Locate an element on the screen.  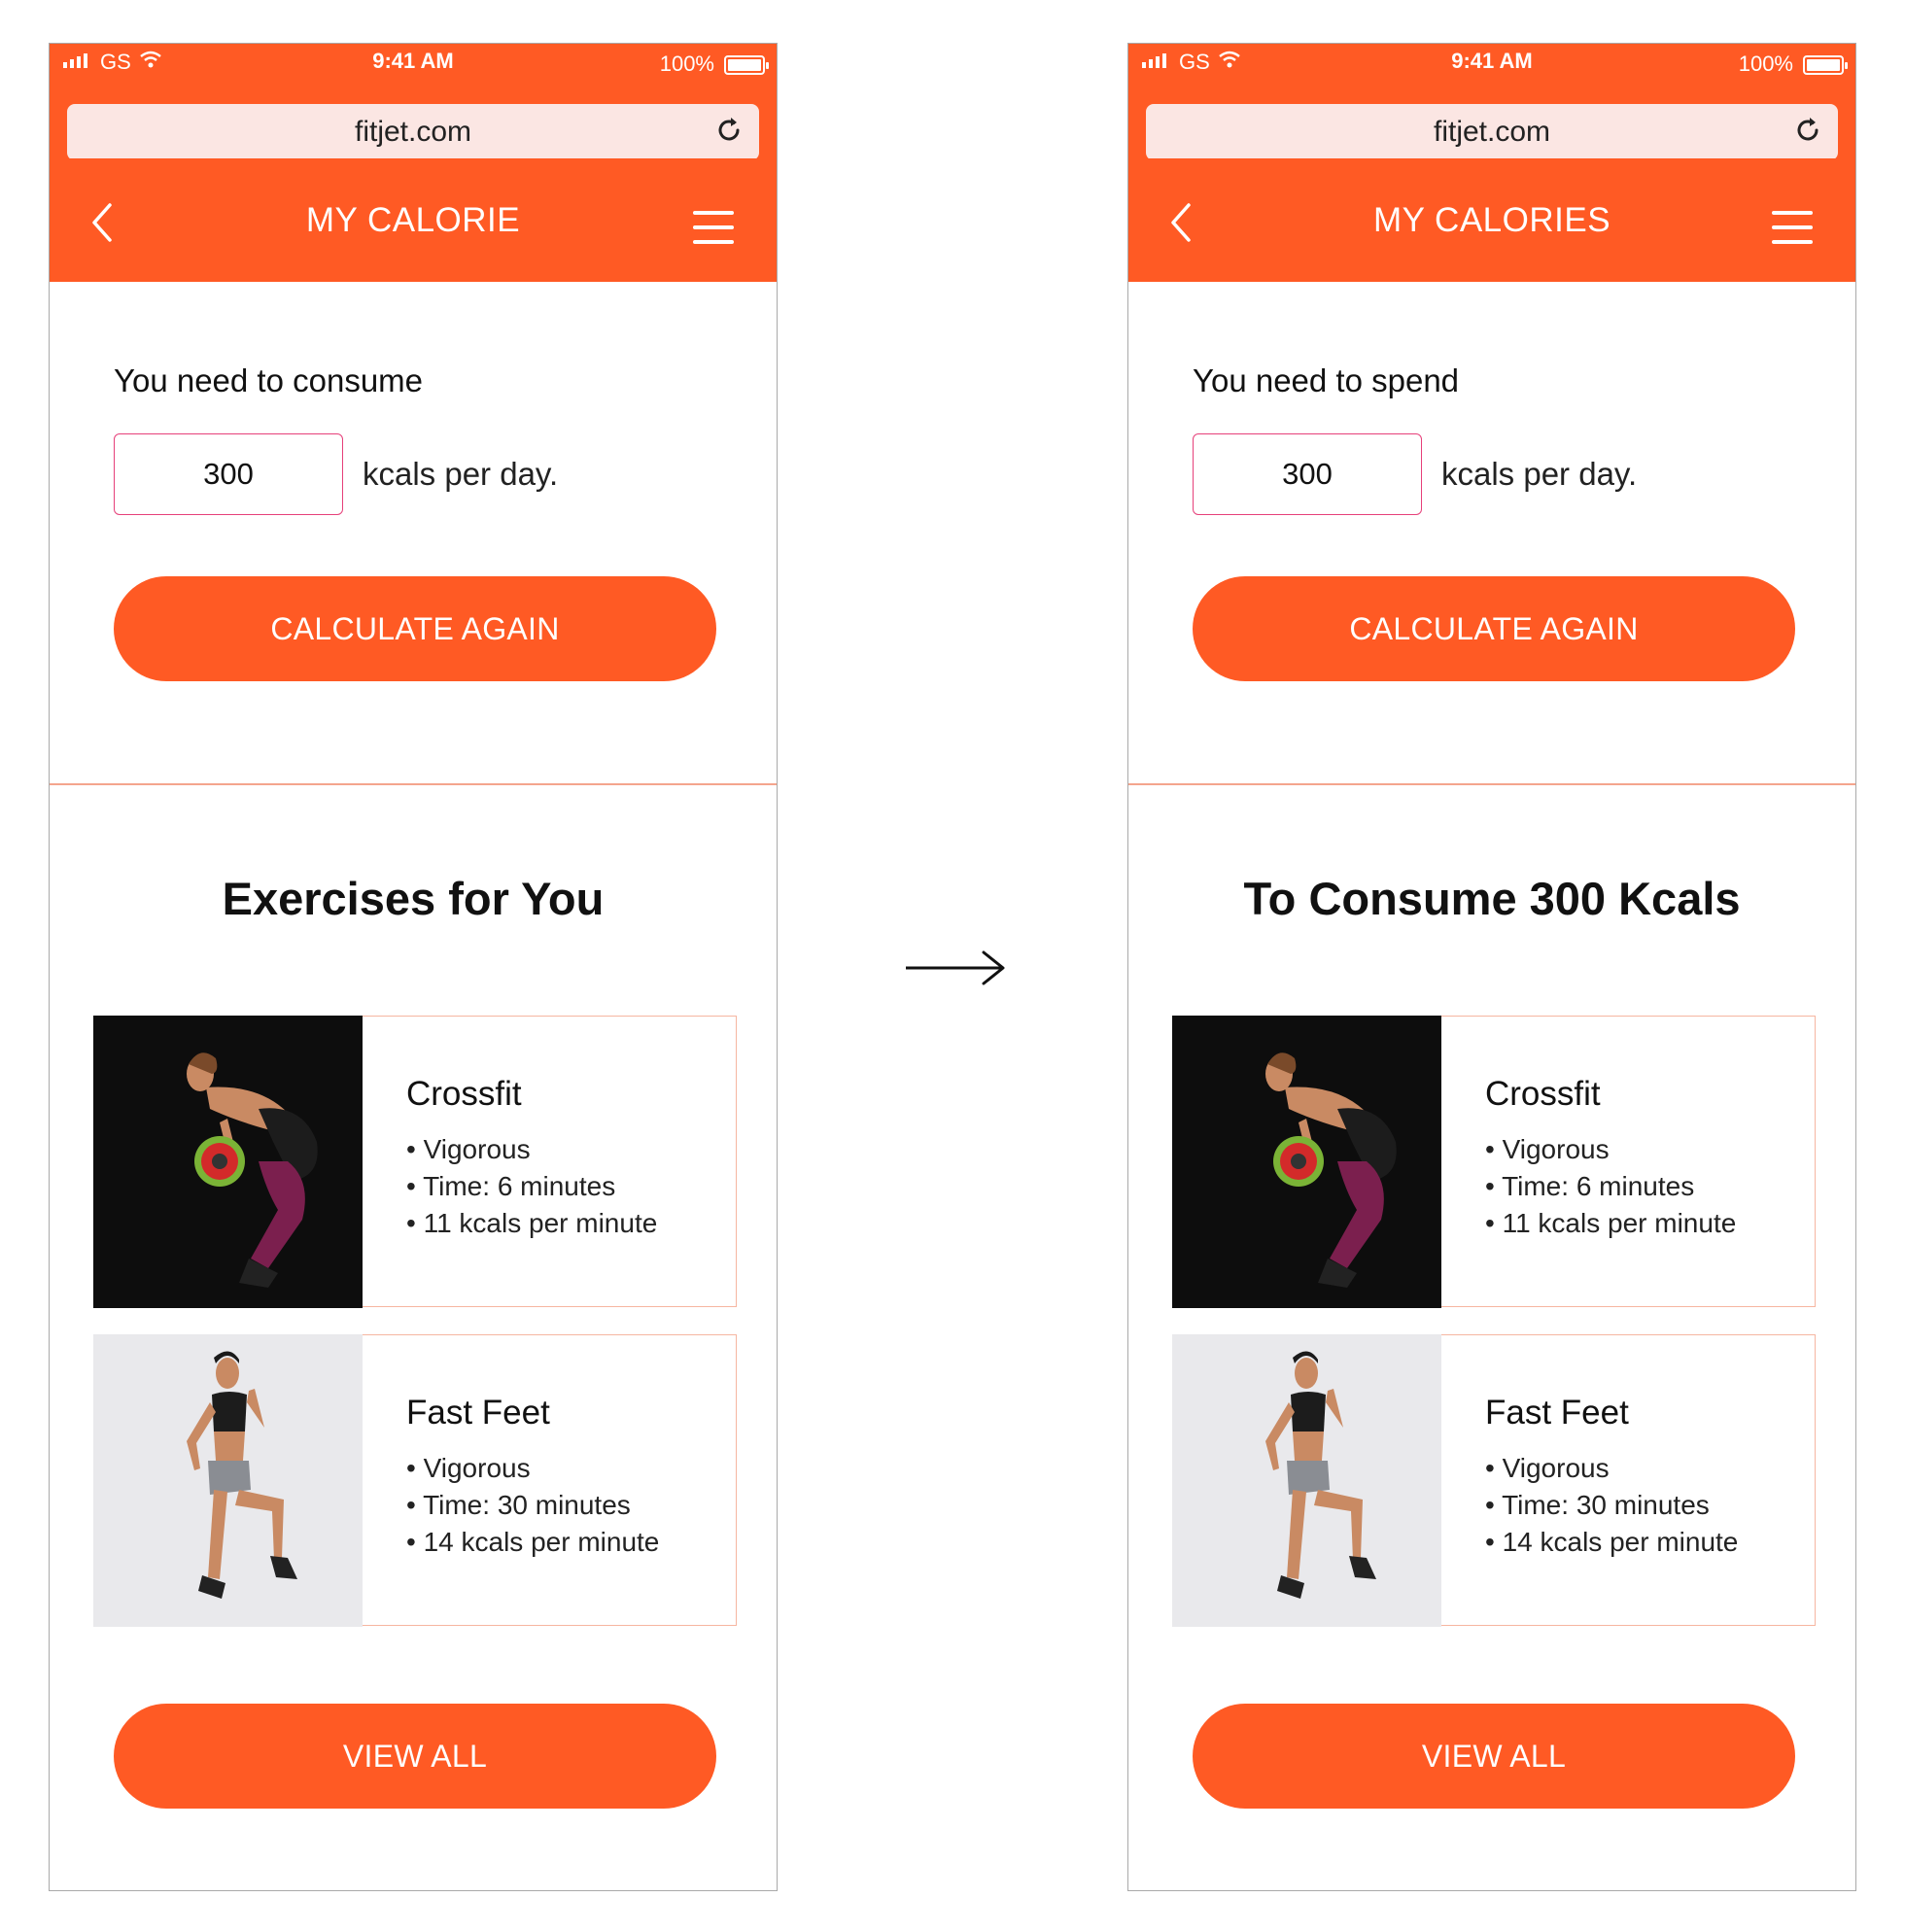
page-title: MY CALORIE is located at coordinates (413, 220).